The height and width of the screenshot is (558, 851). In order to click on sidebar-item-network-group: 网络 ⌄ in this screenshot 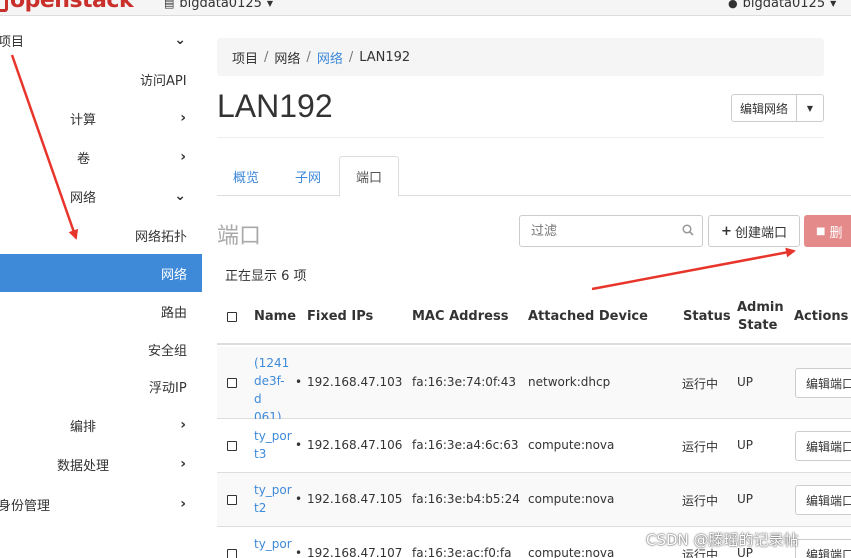, I will do `click(101, 196)`.